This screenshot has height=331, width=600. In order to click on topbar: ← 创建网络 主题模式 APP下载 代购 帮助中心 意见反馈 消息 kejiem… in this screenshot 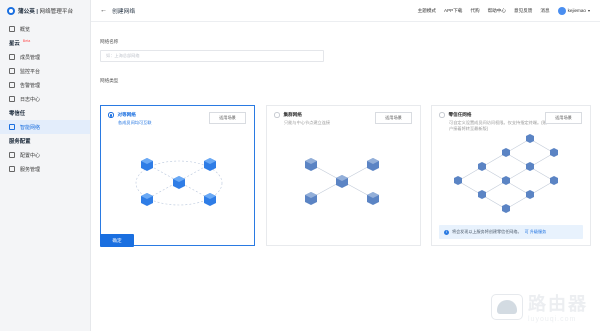, I will do `click(345, 11)`.